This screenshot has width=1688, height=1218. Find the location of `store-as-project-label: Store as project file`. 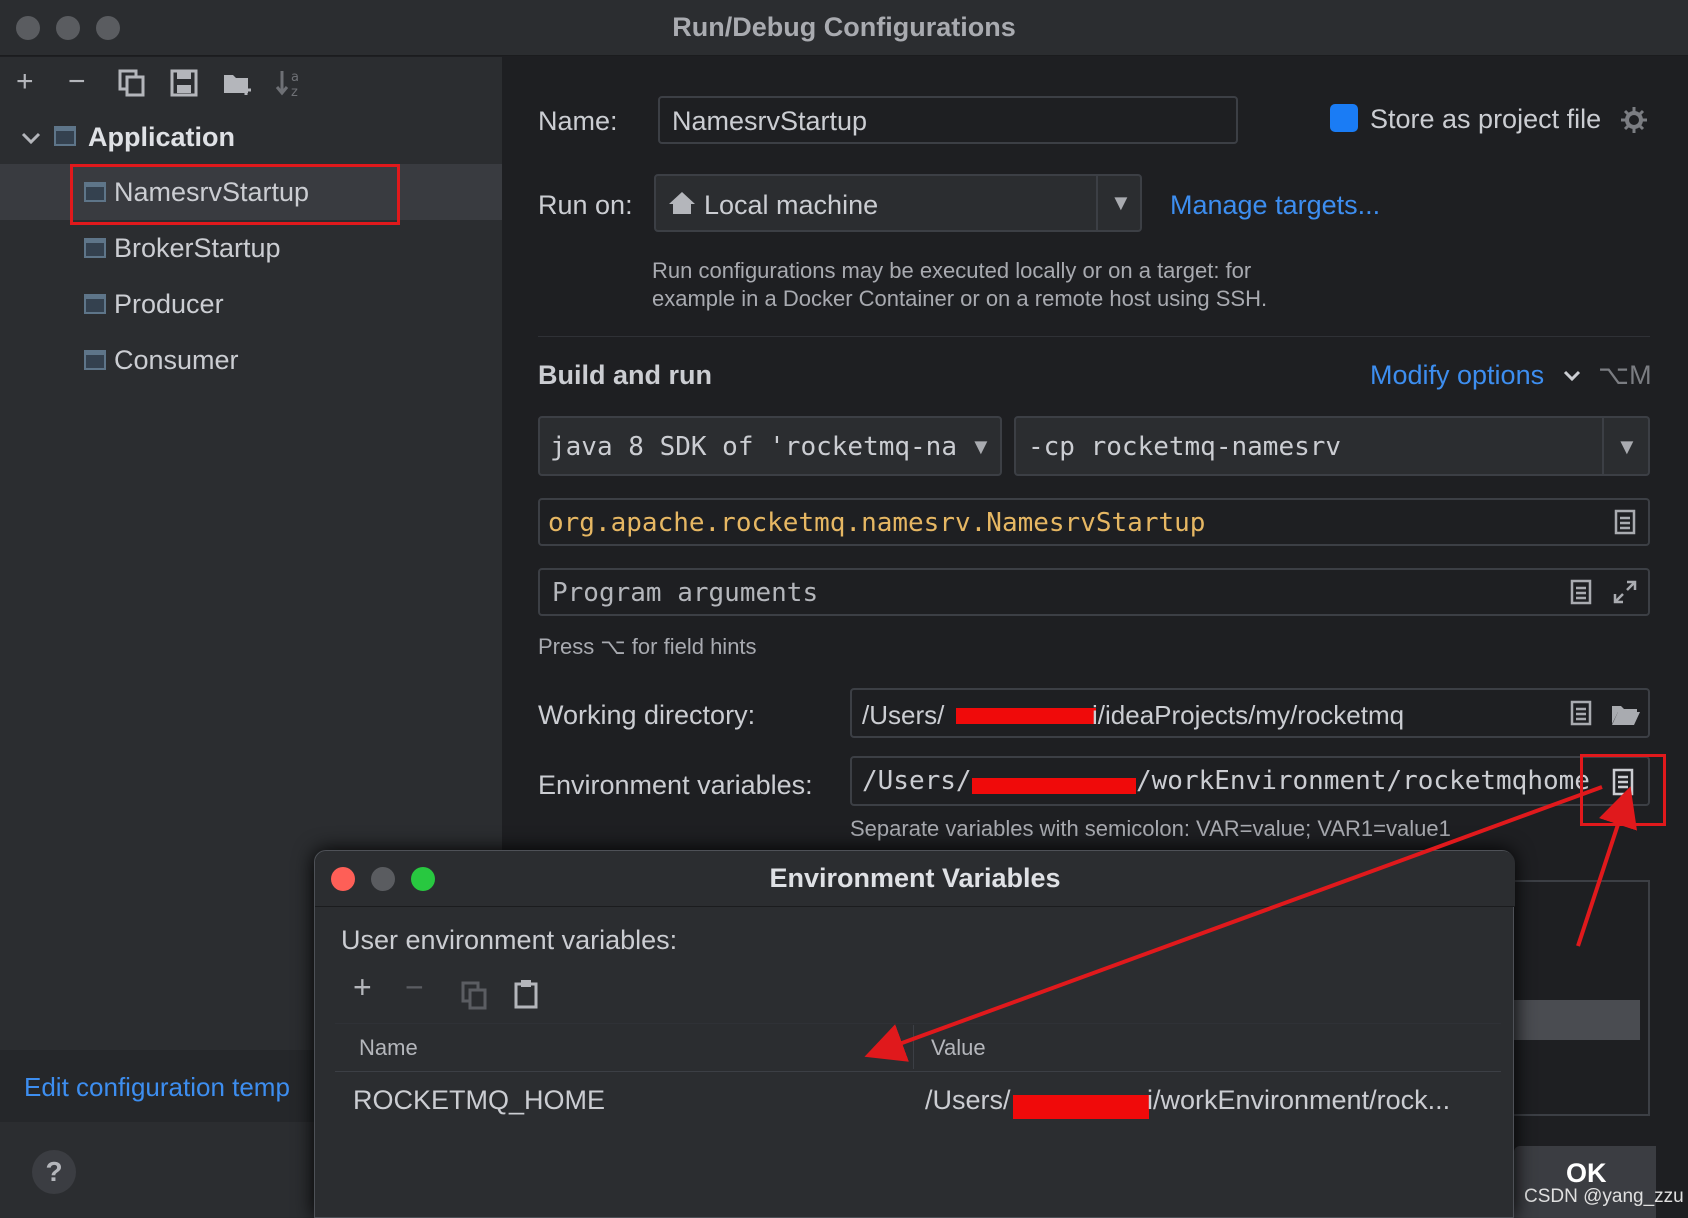

store-as-project-label: Store as project file is located at coordinates (1486, 119).